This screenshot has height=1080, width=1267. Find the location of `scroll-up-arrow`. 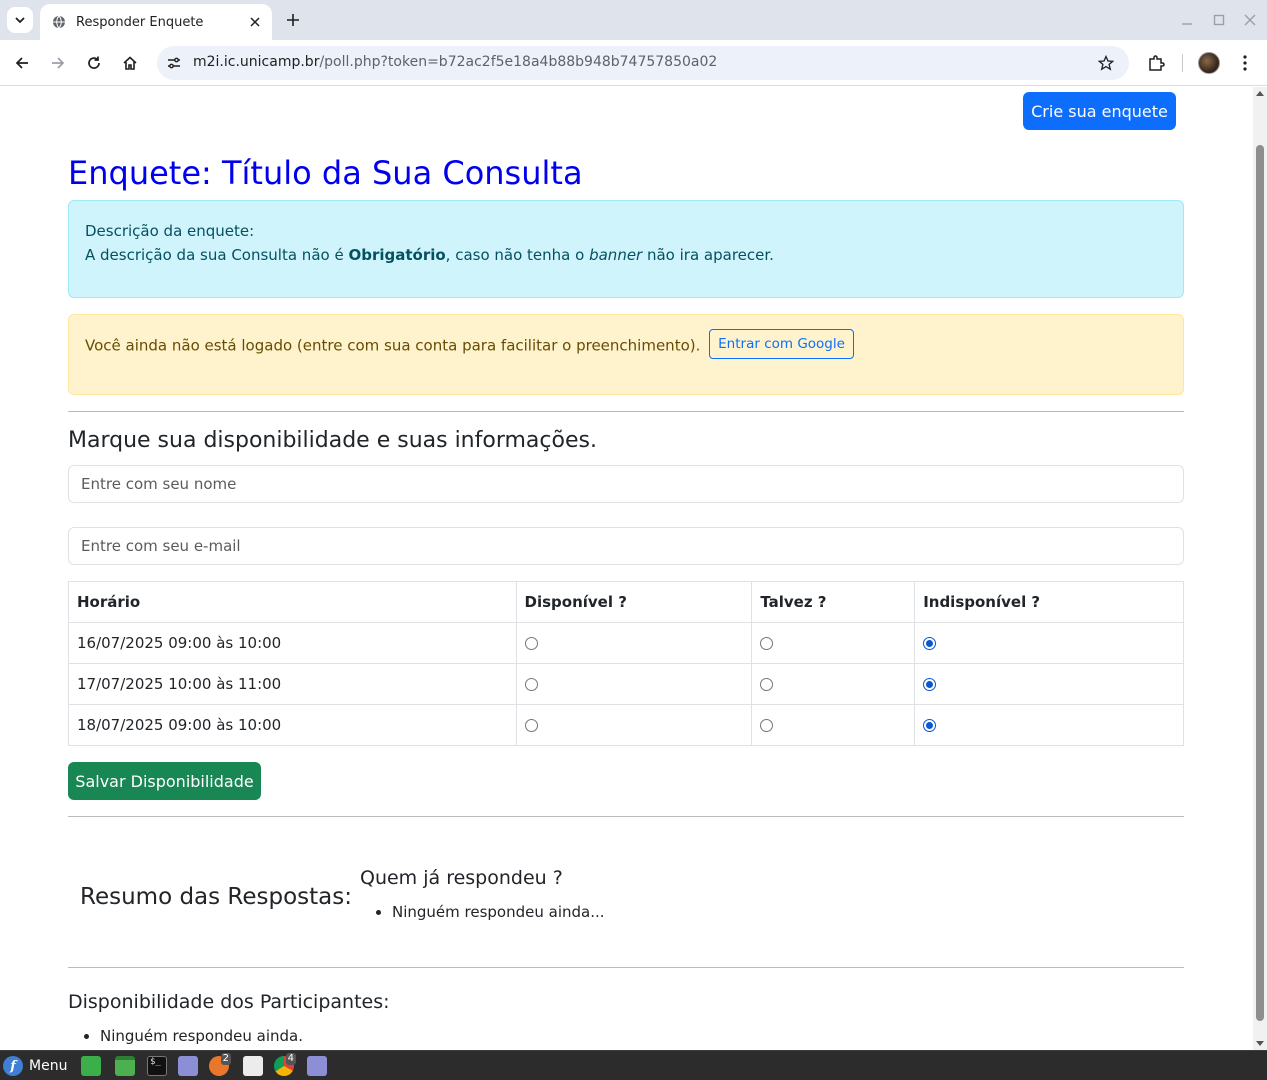

scroll-up-arrow is located at coordinates (1260, 93).